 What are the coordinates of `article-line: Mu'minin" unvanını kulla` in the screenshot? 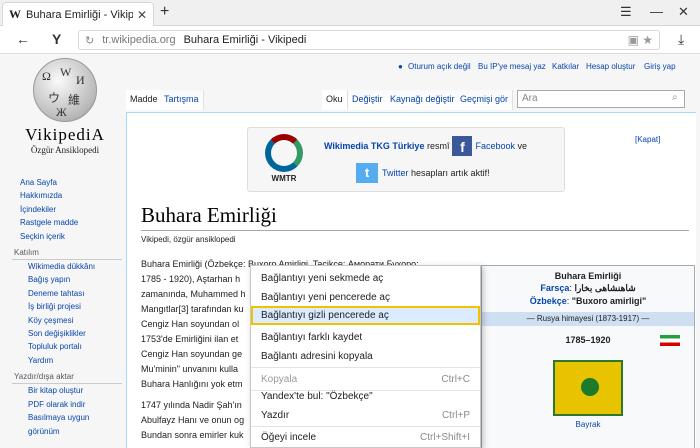 It's located at (189, 369).